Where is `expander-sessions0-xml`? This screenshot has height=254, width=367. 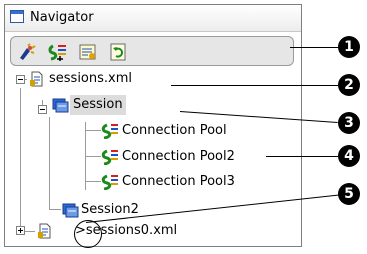
expander-sessions0-xml is located at coordinates (20, 230).